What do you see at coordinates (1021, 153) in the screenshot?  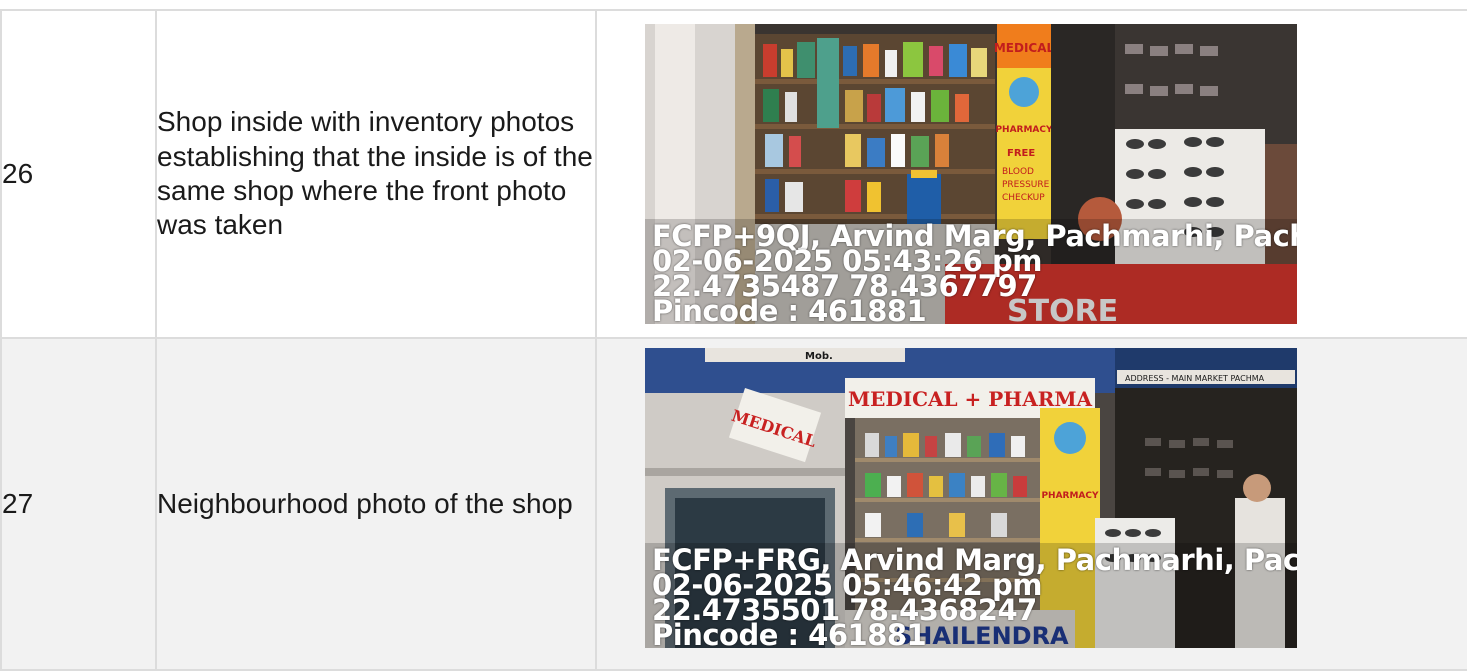 I see `sign-free: FREE` at bounding box center [1021, 153].